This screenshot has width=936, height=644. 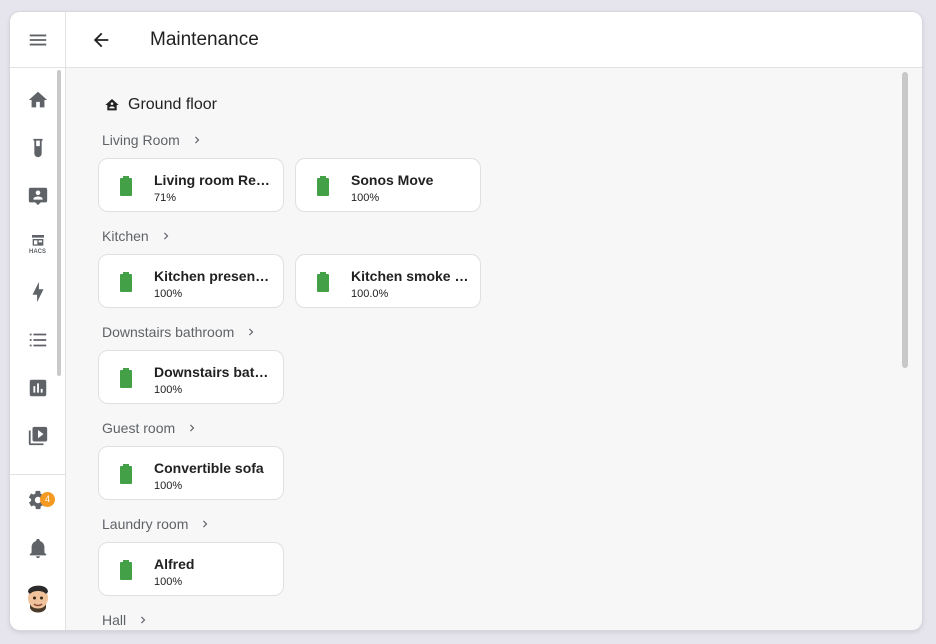 I want to click on bell-icon, so click(x=37, y=548).